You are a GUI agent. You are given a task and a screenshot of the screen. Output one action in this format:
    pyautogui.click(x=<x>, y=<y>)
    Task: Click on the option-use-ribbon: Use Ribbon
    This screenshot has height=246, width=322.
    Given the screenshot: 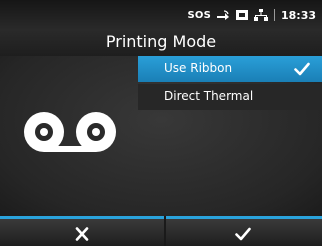 What is the action you would take?
    pyautogui.click(x=230, y=69)
    